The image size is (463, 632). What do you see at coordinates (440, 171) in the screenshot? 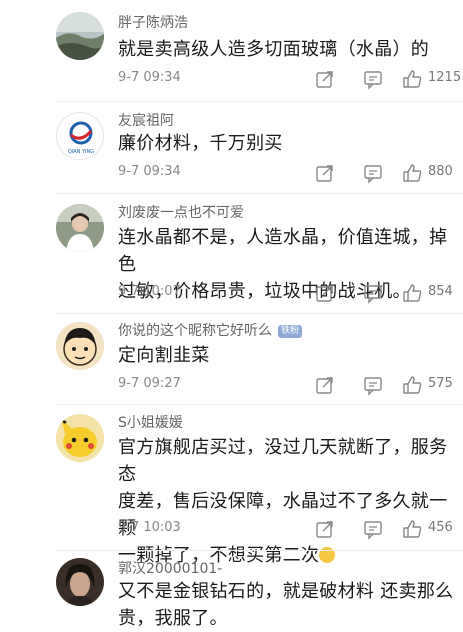
I see `like-count: 880` at bounding box center [440, 171].